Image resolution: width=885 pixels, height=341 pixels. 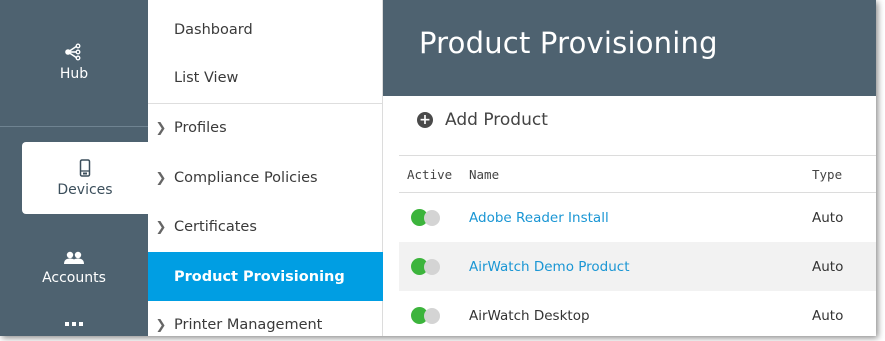 What do you see at coordinates (213, 30) in the screenshot?
I see `submenu-item-label: Dashboard` at bounding box center [213, 30].